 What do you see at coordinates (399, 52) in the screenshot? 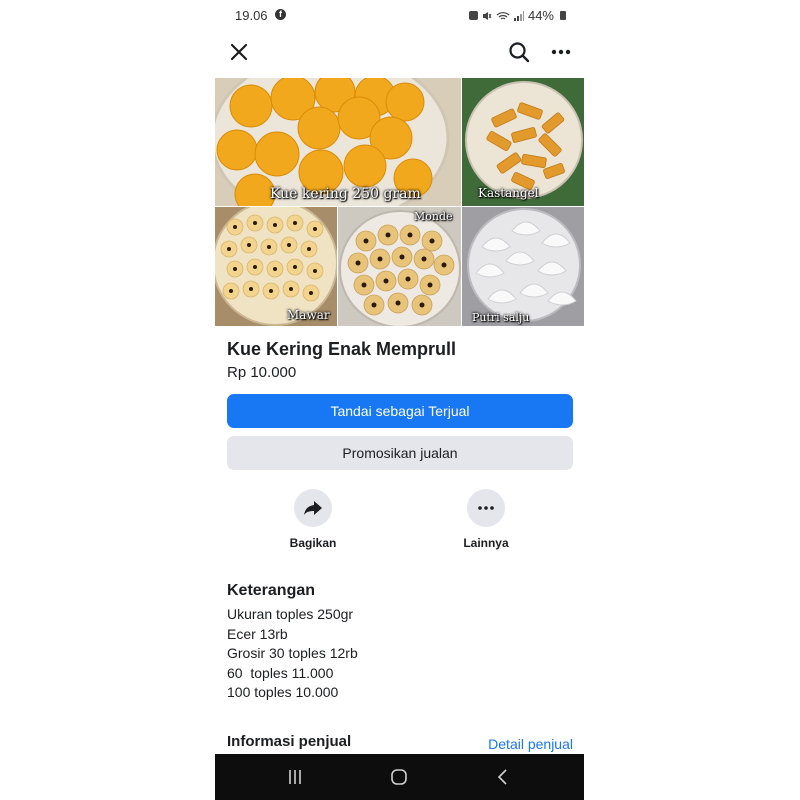
I see `top-navigation` at bounding box center [399, 52].